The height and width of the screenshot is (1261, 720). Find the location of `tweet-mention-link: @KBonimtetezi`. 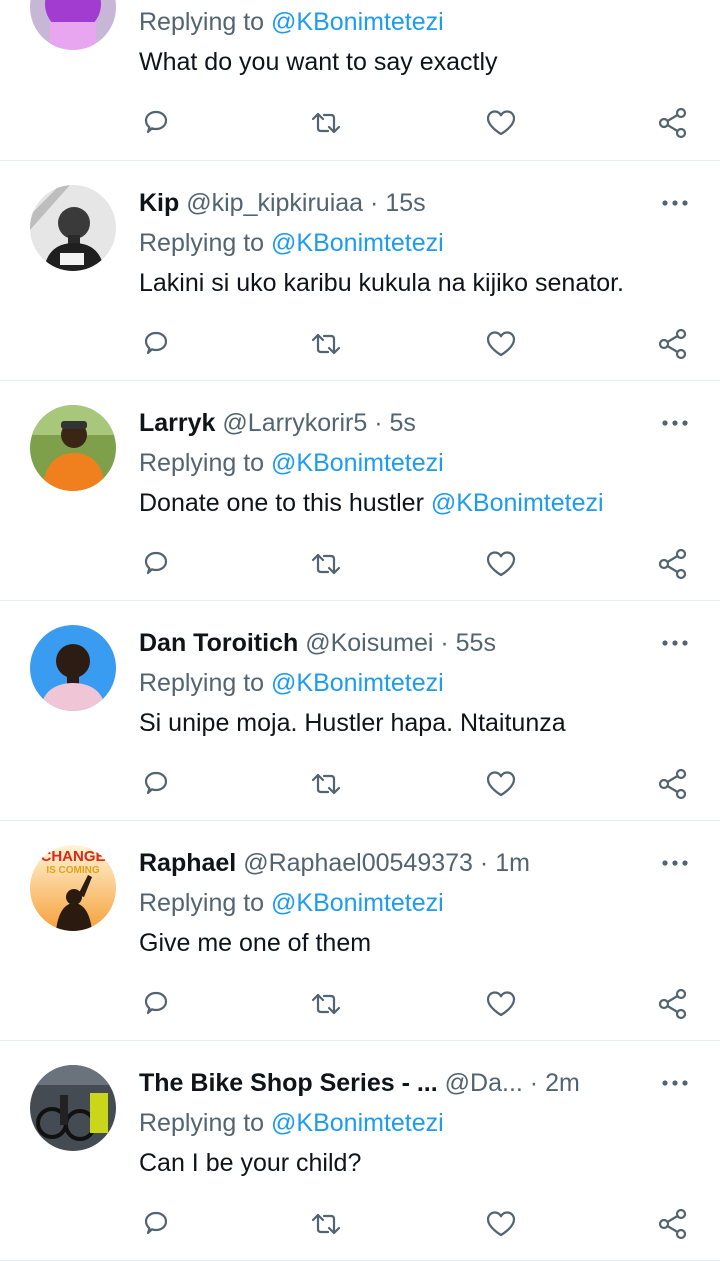

tweet-mention-link: @KBonimtetezi is located at coordinates (517, 503).